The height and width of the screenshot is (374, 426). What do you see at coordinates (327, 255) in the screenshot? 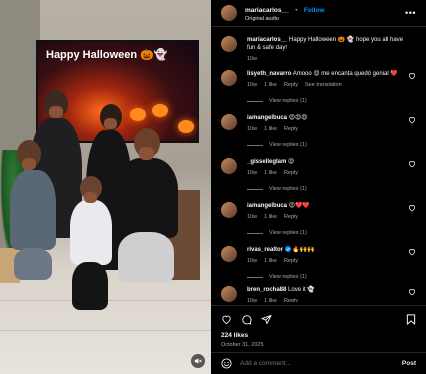
I see `comment-body: rivas_realtor 🔥🙌🙌 10w 1 like Reply` at bounding box center [327, 255].